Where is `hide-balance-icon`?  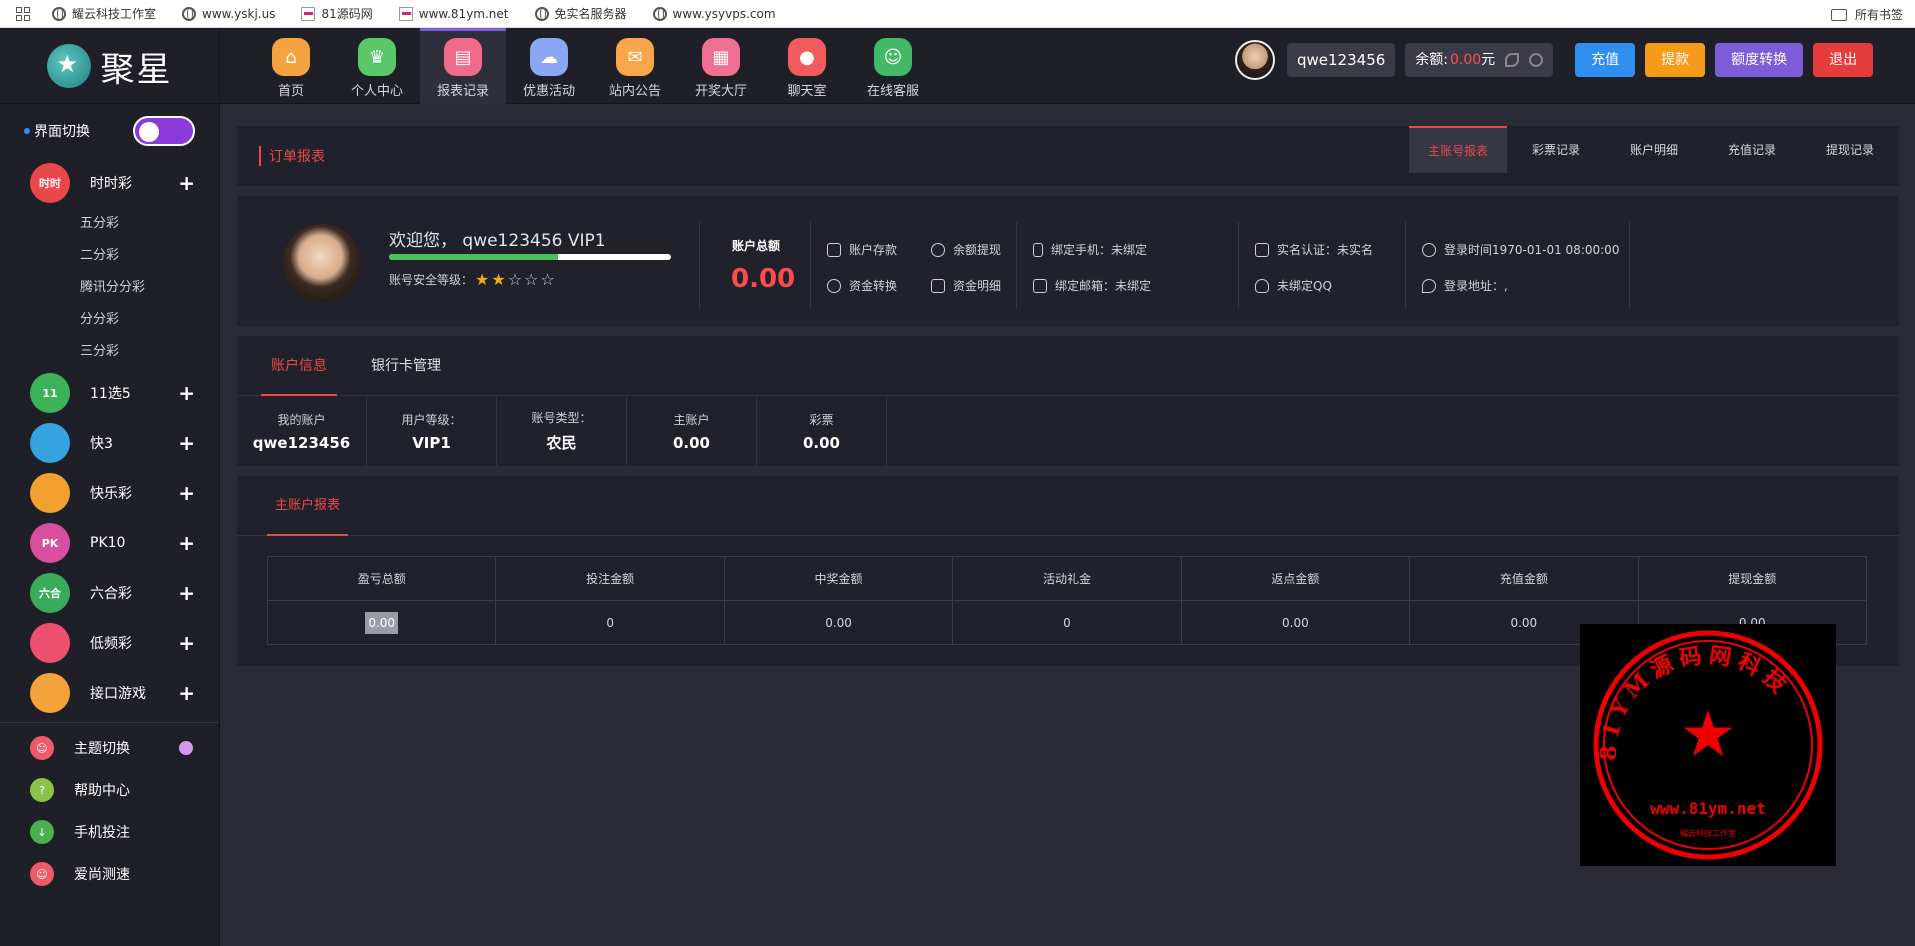 hide-balance-icon is located at coordinates (1512, 60).